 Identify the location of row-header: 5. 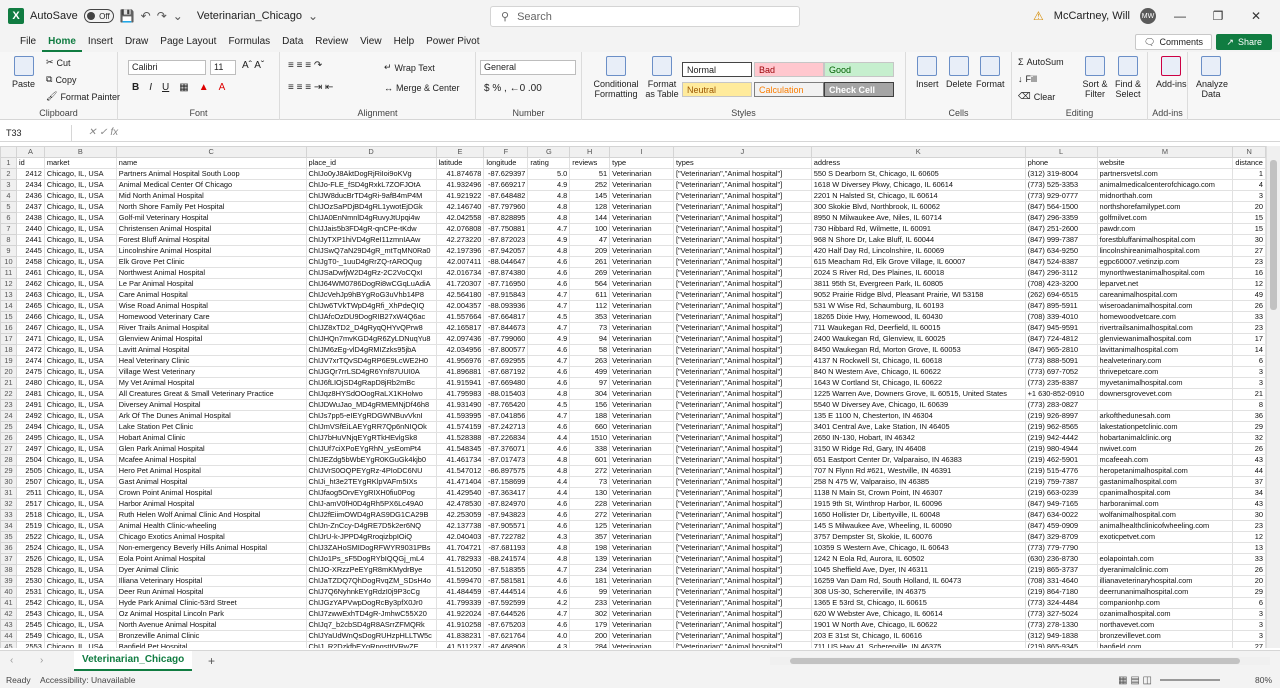
(8, 207).